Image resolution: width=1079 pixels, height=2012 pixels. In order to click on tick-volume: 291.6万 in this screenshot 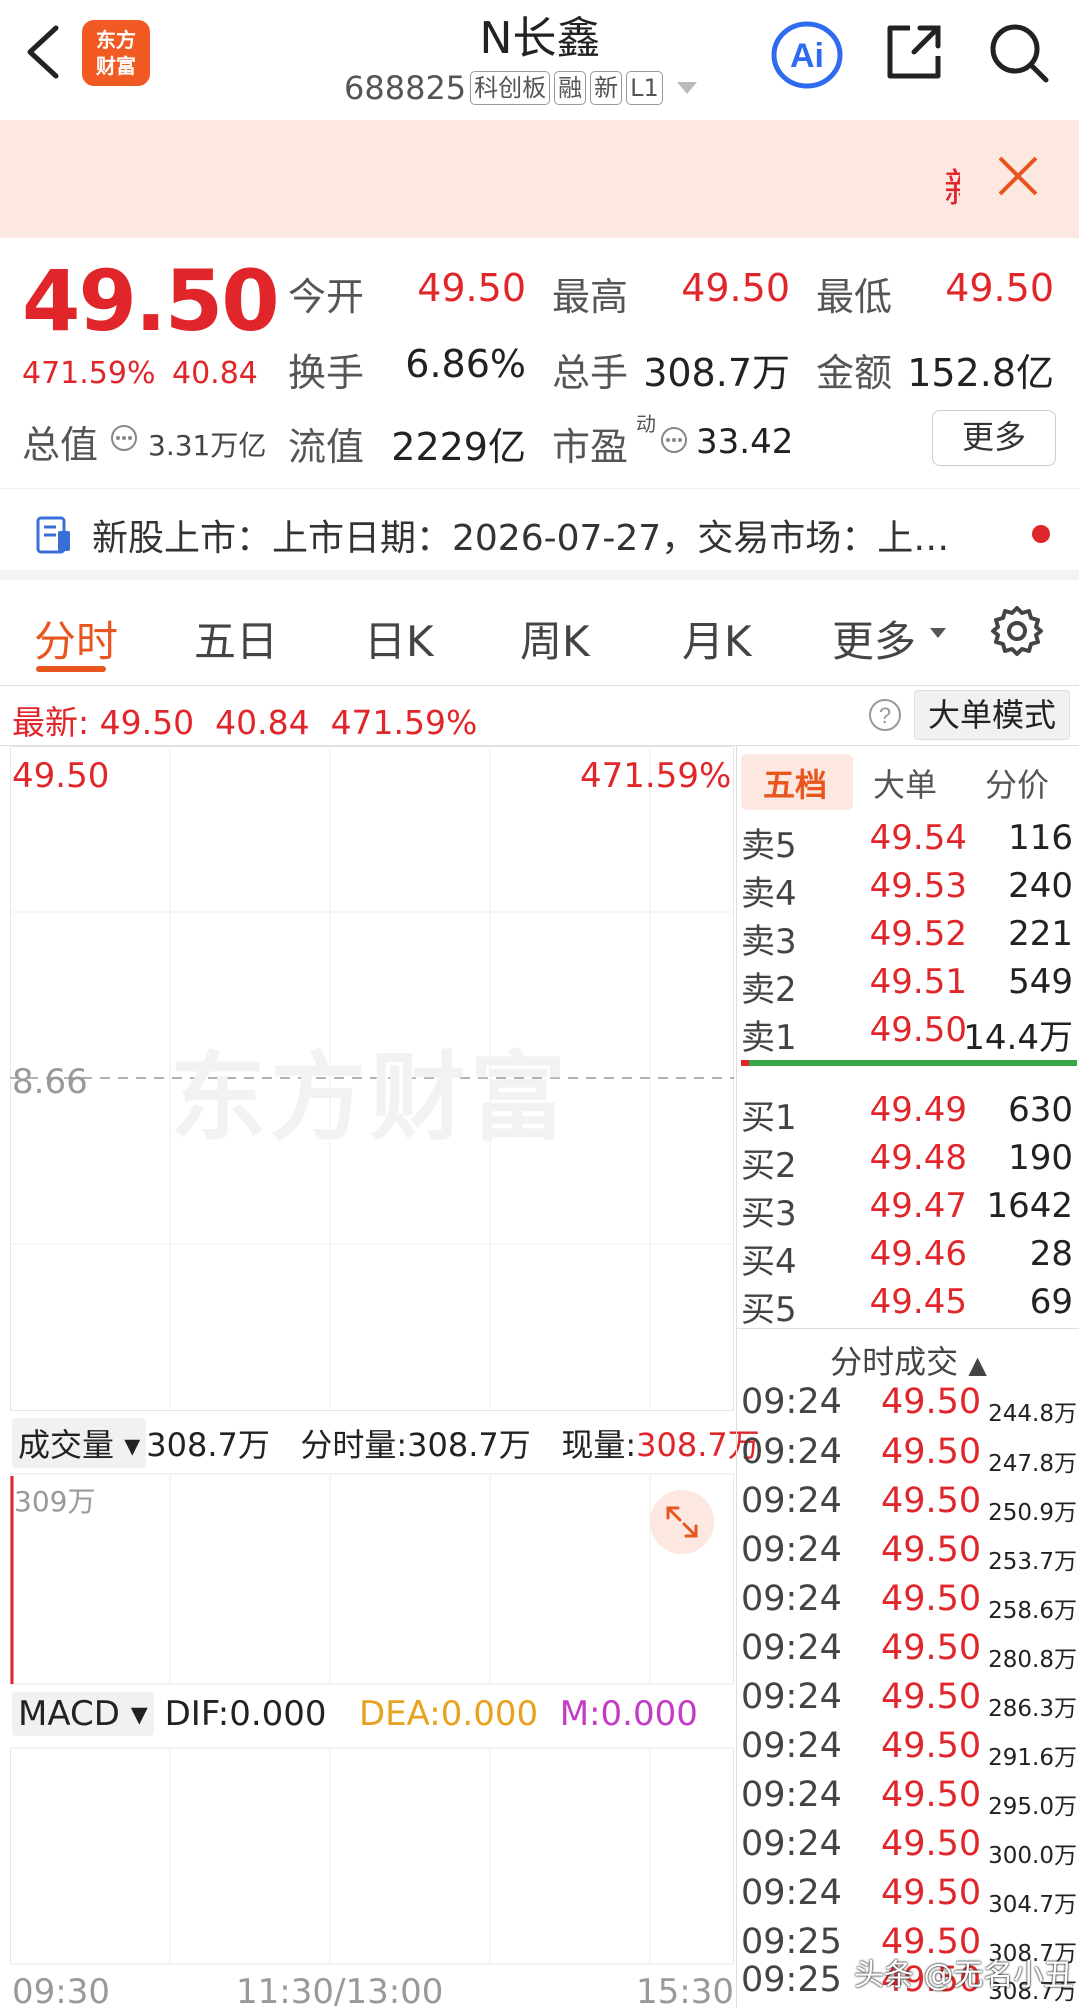, I will do `click(1032, 1758)`.